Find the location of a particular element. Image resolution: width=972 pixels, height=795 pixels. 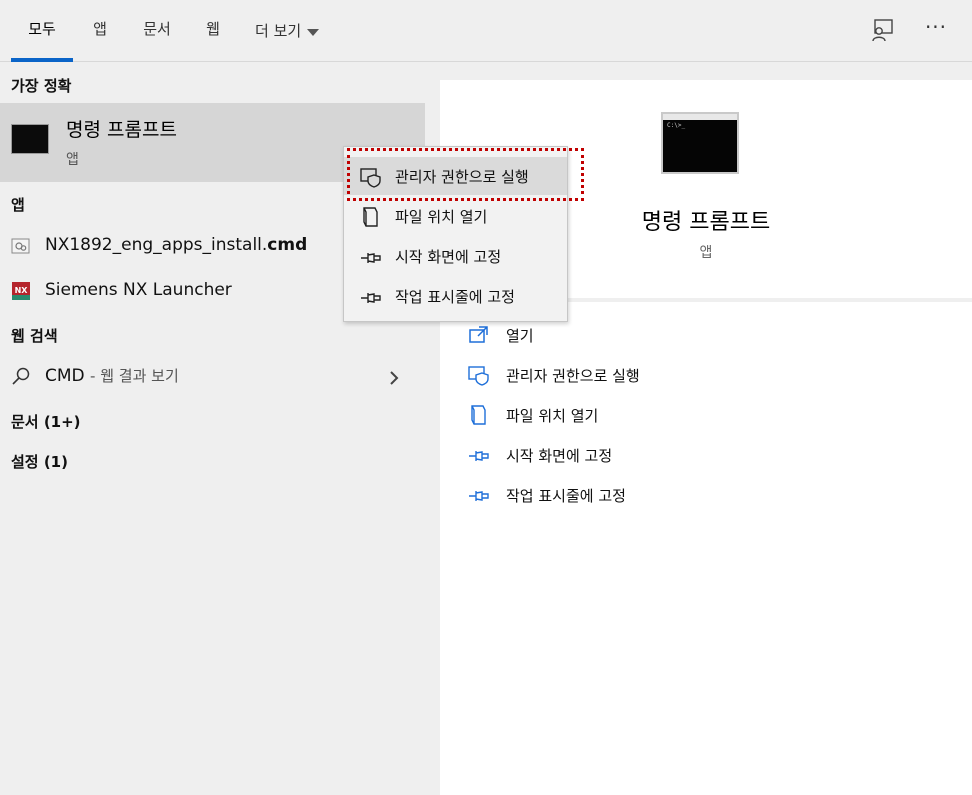

command-prompt-icon is located at coordinates (30, 139).